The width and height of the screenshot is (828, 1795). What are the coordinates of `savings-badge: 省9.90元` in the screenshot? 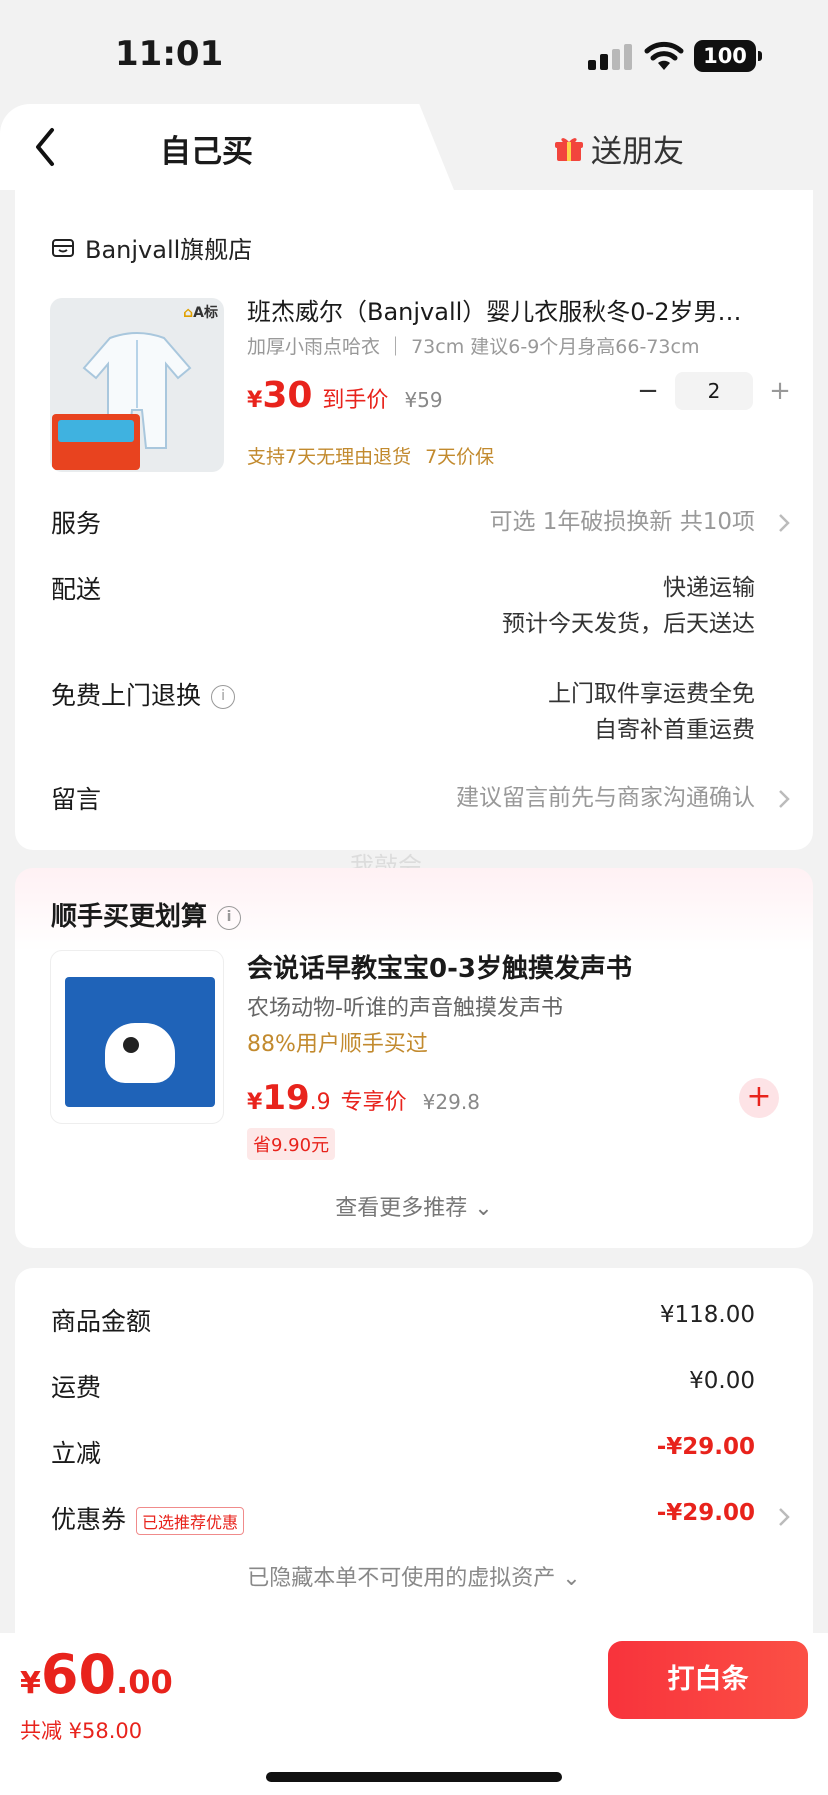 It's located at (291, 1144).